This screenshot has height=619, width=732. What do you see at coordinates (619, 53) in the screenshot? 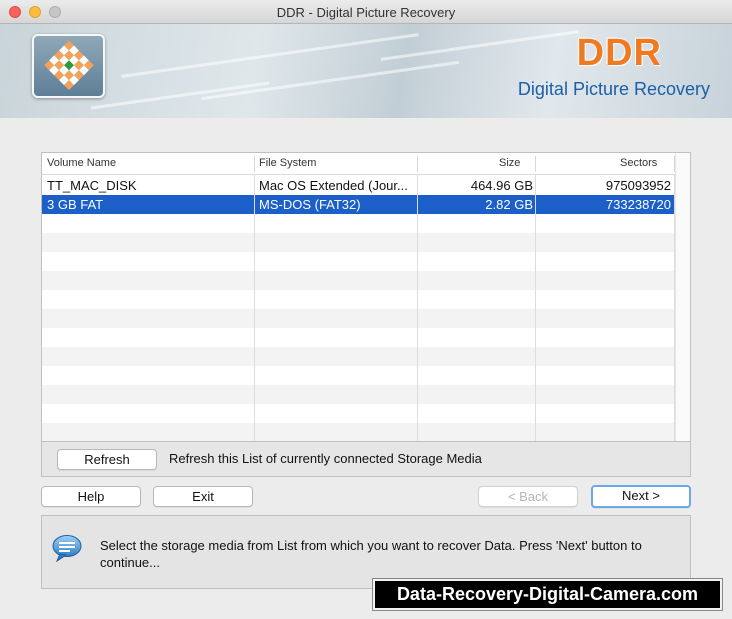
I see `brand-title: DDR` at bounding box center [619, 53].